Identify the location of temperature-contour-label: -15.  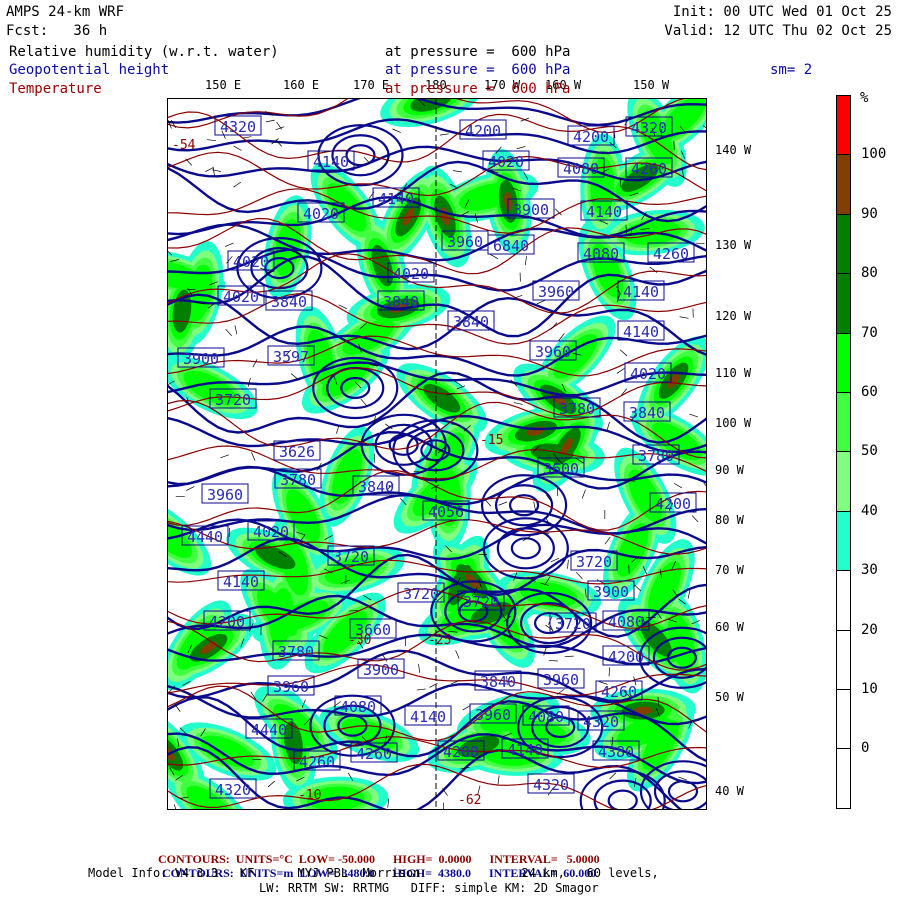
(491, 440).